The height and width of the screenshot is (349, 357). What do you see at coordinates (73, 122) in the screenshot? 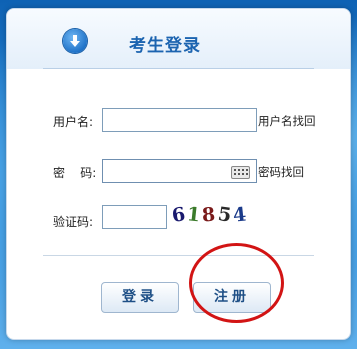
I see `username-label: 用户名:` at bounding box center [73, 122].